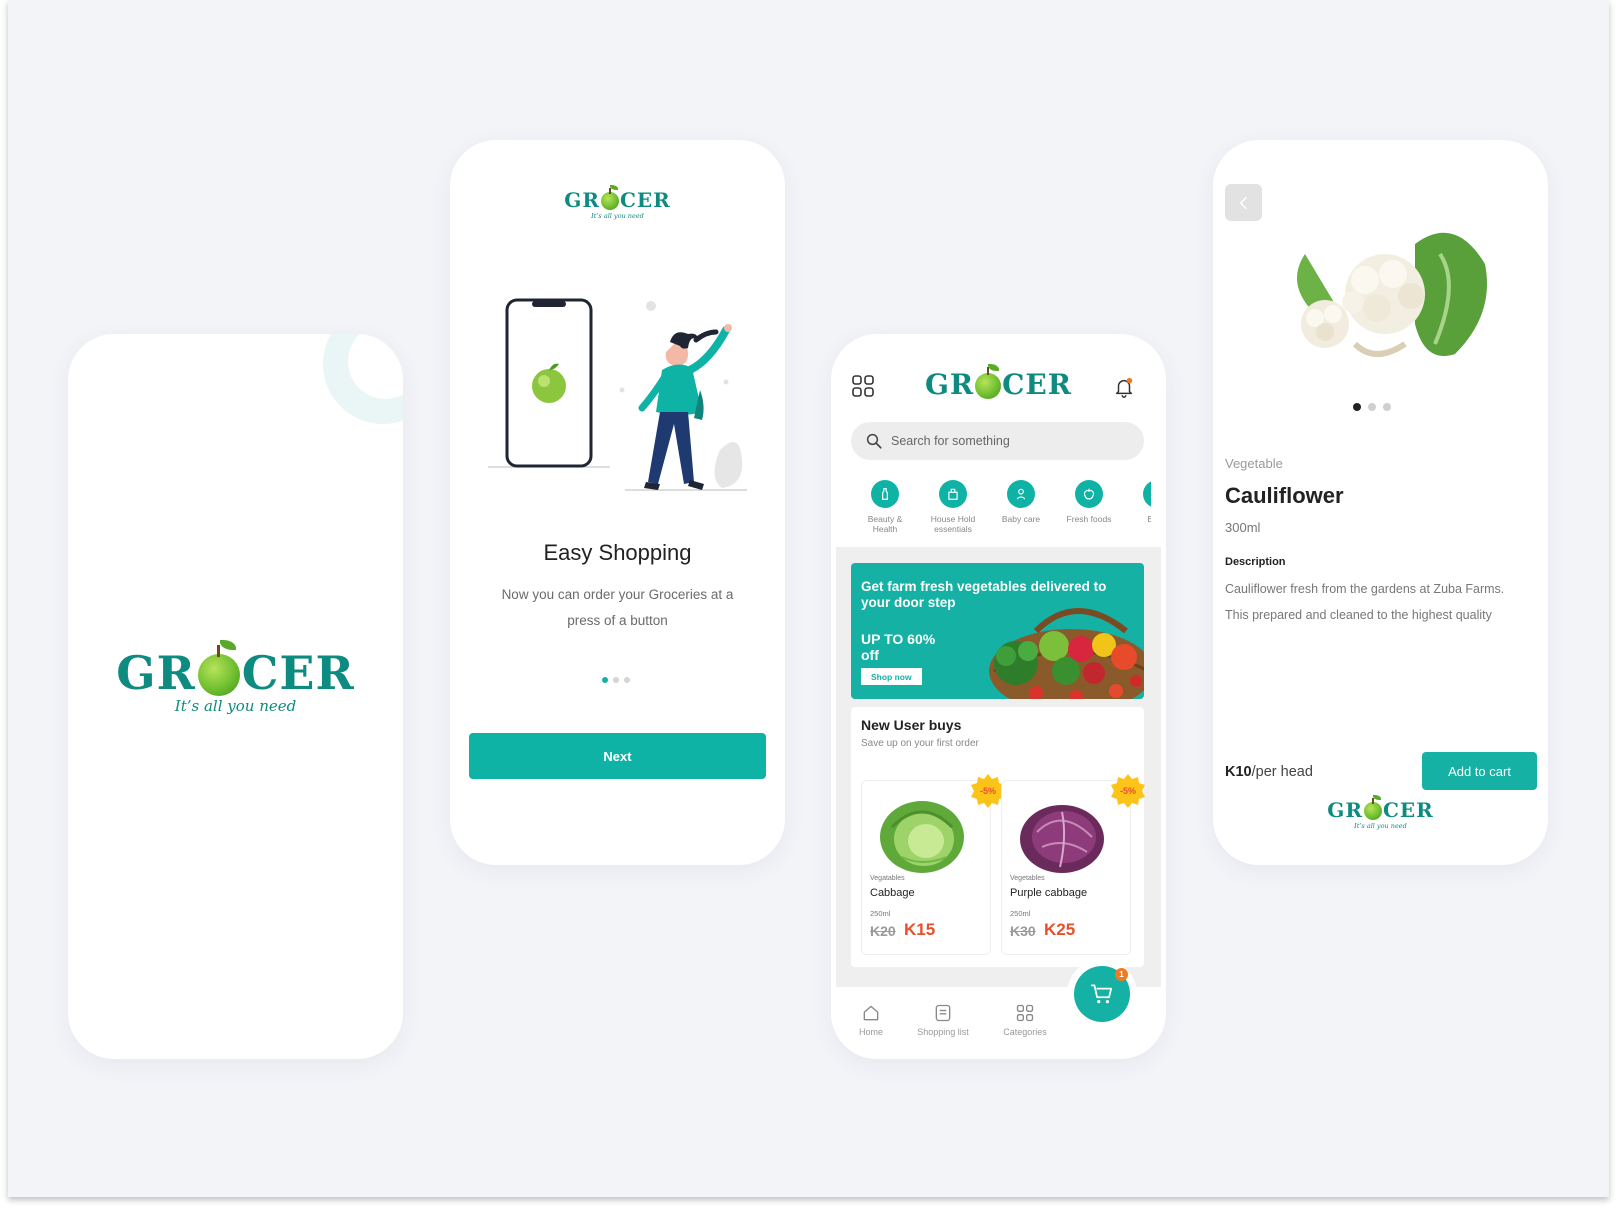 The height and width of the screenshot is (1216, 1616). I want to click on page-indicator, so click(616, 680).